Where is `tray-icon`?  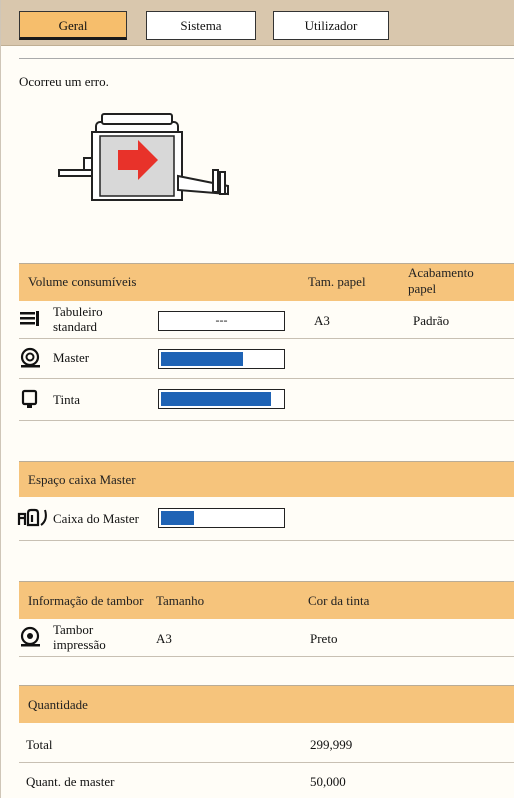 tray-icon is located at coordinates (29, 318).